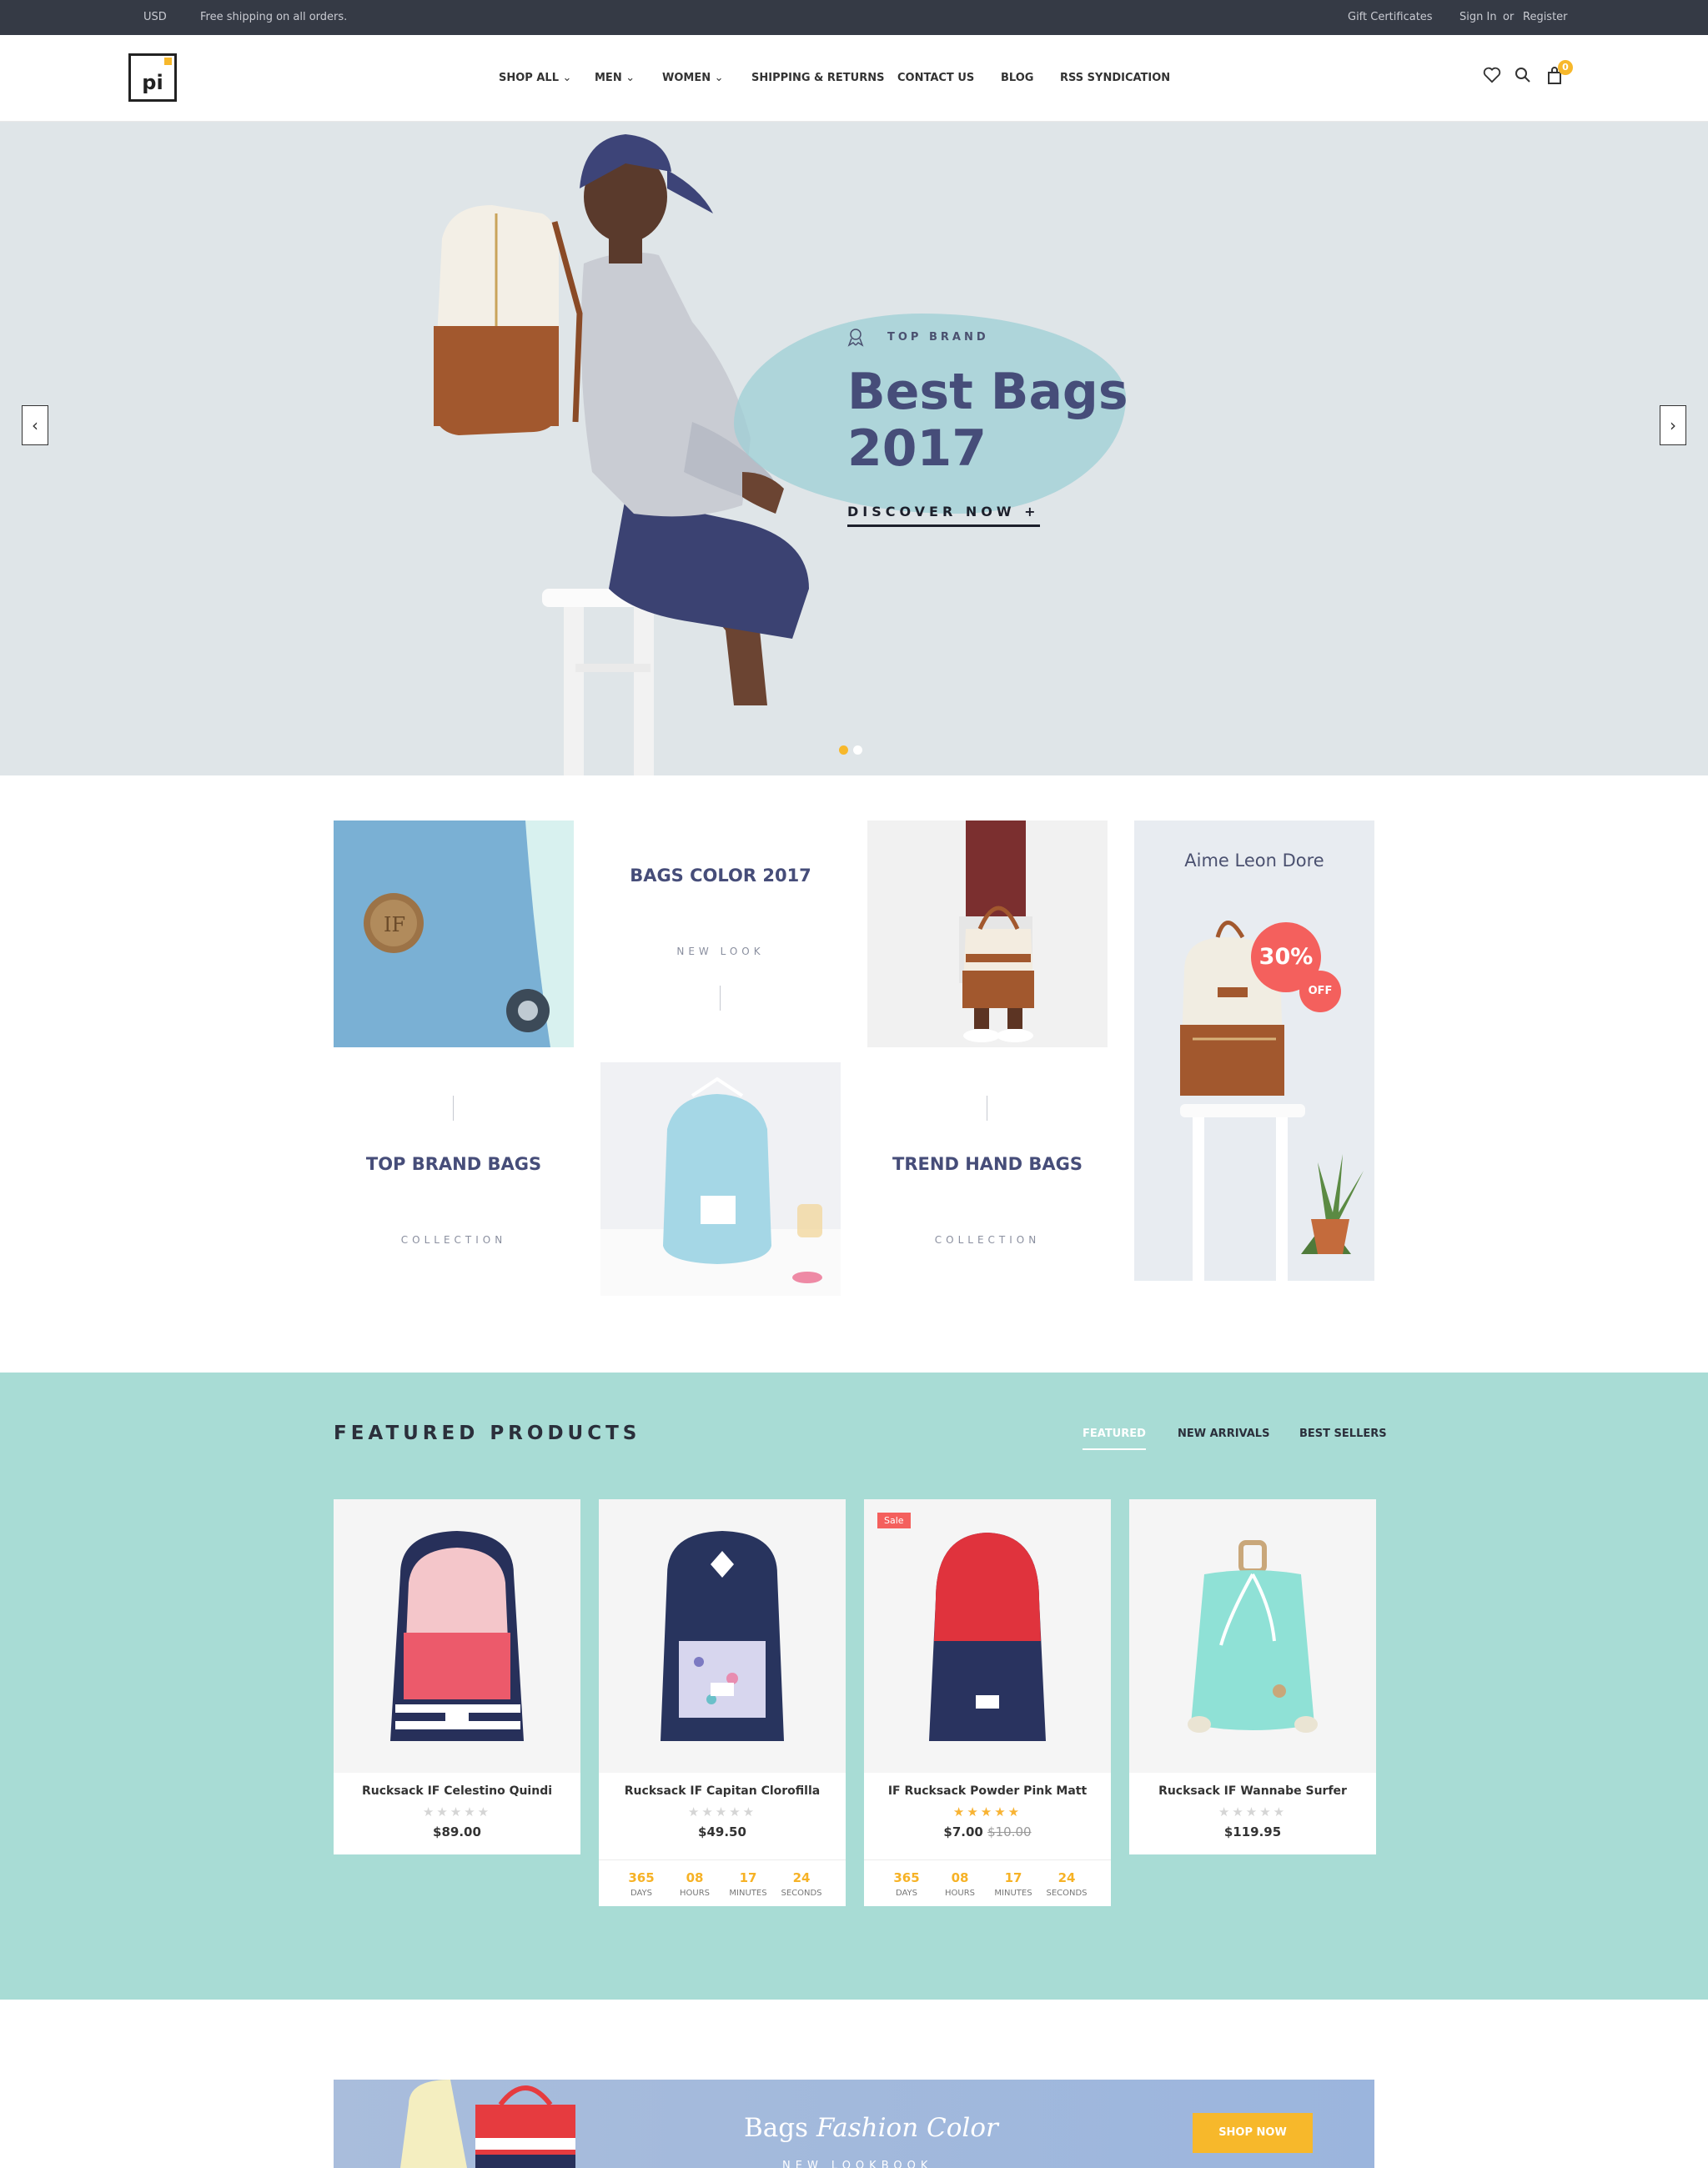 This screenshot has height=2168, width=1708. What do you see at coordinates (1017, 78) in the screenshot?
I see `nav-blog: BLOG` at bounding box center [1017, 78].